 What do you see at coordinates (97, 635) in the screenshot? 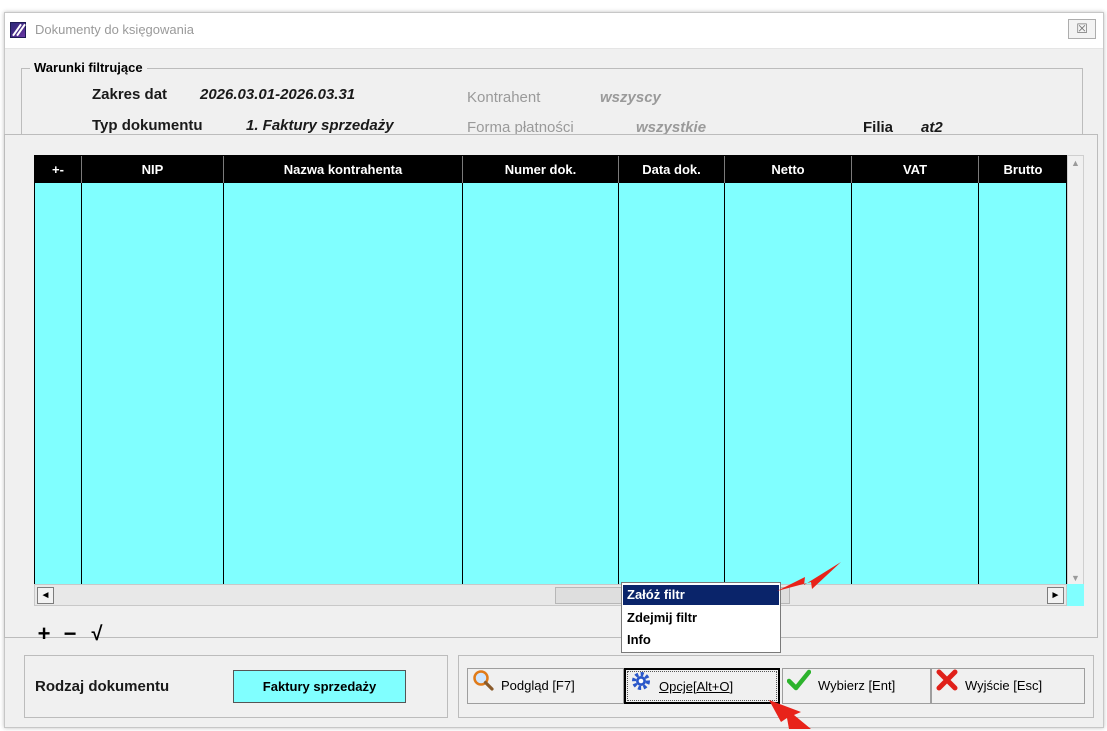
I see `confirm-row-button: √` at bounding box center [97, 635].